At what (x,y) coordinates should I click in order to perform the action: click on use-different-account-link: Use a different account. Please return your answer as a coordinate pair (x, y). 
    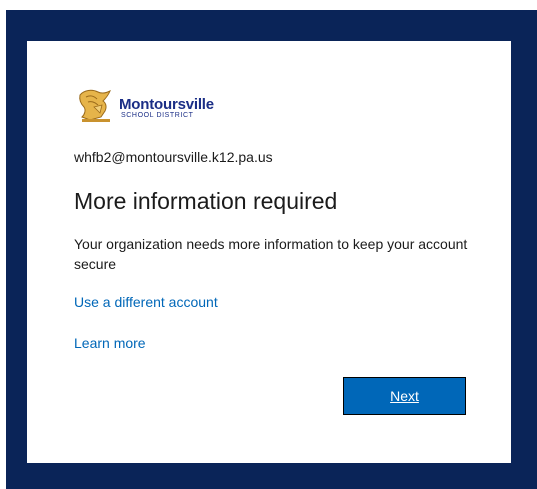
    Looking at the image, I should click on (146, 302).